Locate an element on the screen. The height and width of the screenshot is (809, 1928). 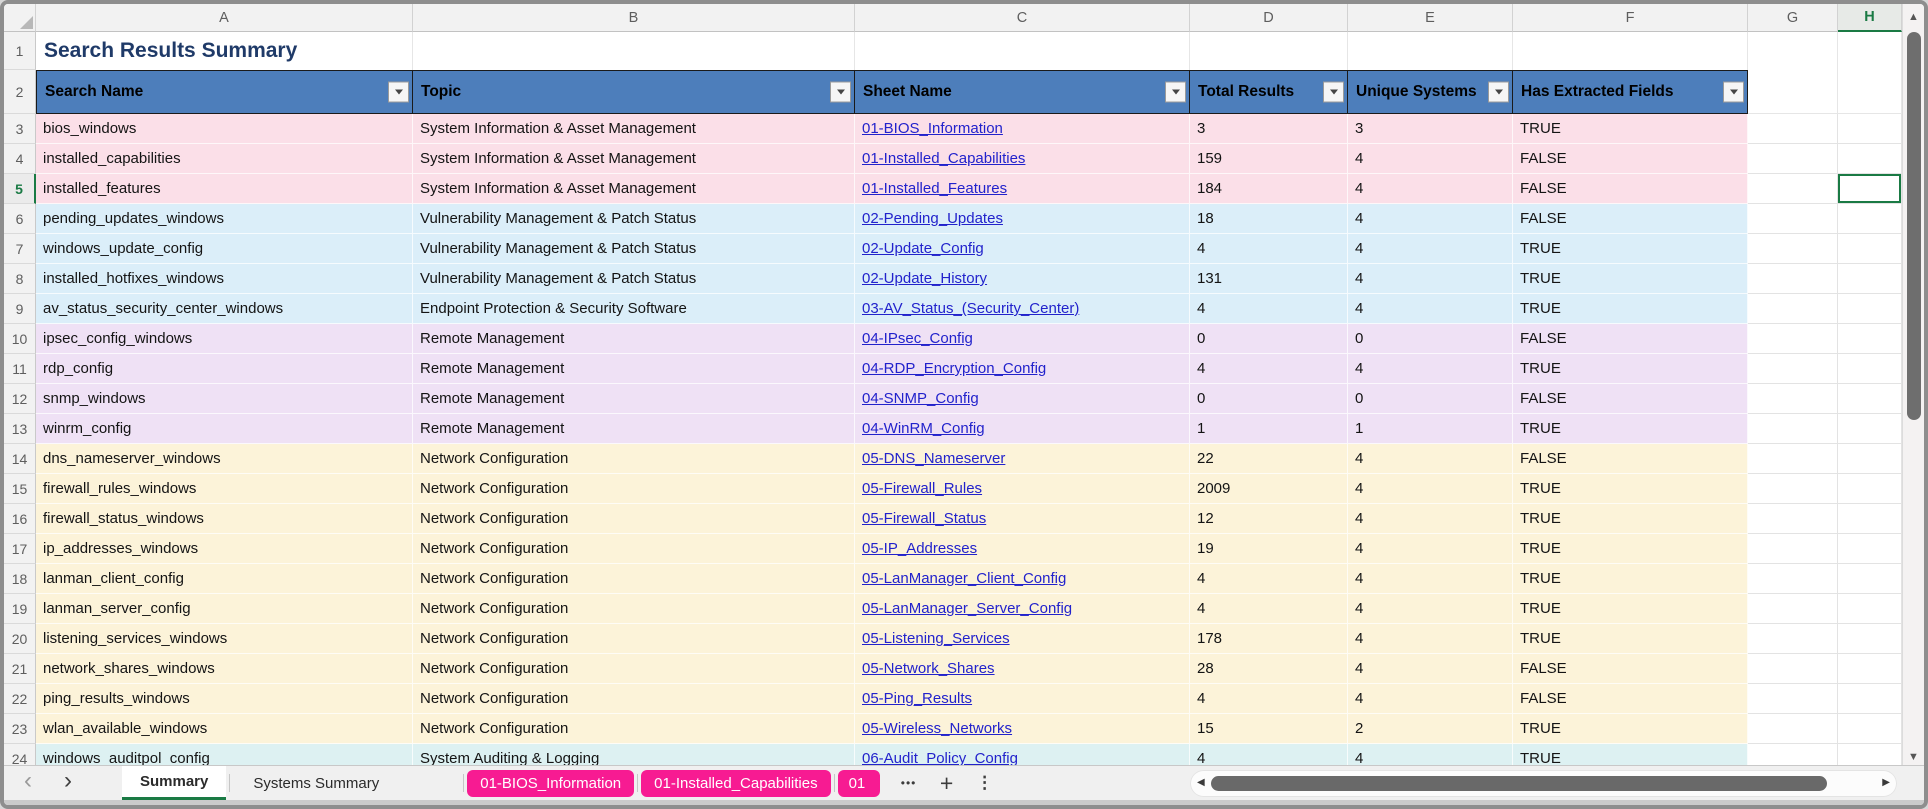
header-has-extracted-fields: Has Extracted Fields is located at coordinates (1630, 92).